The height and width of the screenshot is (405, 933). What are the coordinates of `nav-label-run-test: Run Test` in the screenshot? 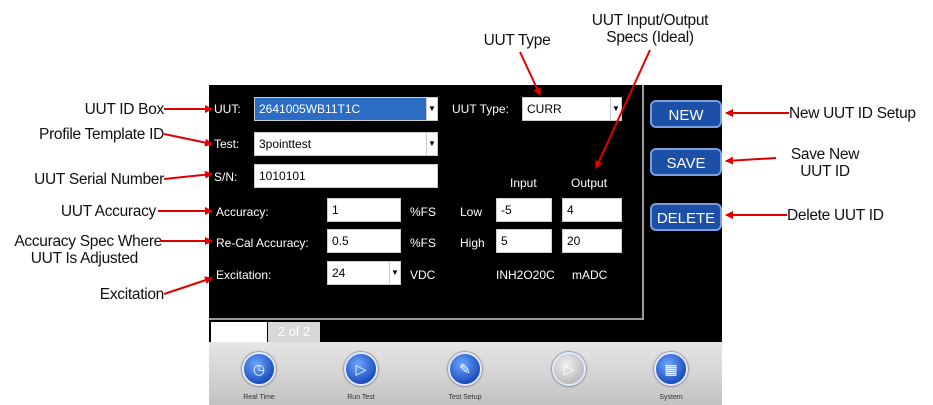 It's located at (361, 397).